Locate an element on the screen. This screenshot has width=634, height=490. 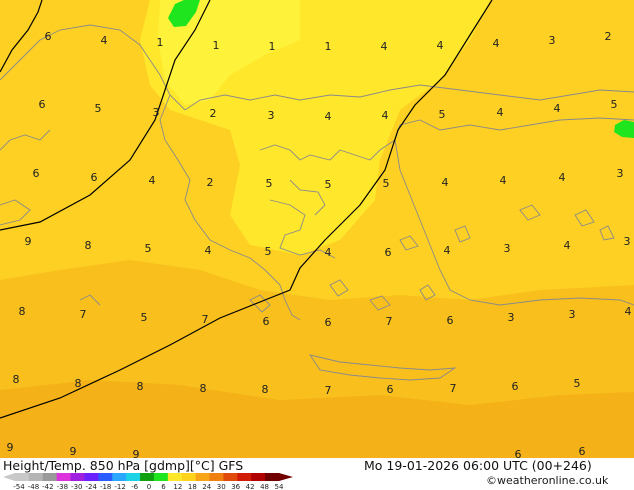
site-credit: ©weatheronline.co.uk is located at coordinates (547, 480).